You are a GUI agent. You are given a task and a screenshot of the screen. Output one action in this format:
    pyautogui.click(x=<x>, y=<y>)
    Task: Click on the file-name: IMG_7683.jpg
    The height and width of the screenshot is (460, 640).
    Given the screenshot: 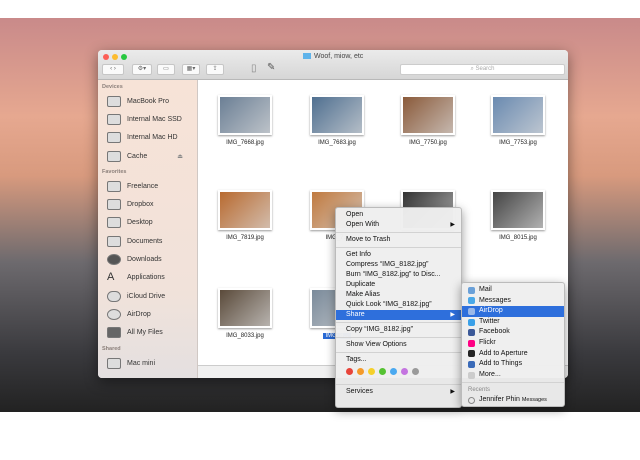 What is the action you would take?
    pyautogui.click(x=337, y=143)
    